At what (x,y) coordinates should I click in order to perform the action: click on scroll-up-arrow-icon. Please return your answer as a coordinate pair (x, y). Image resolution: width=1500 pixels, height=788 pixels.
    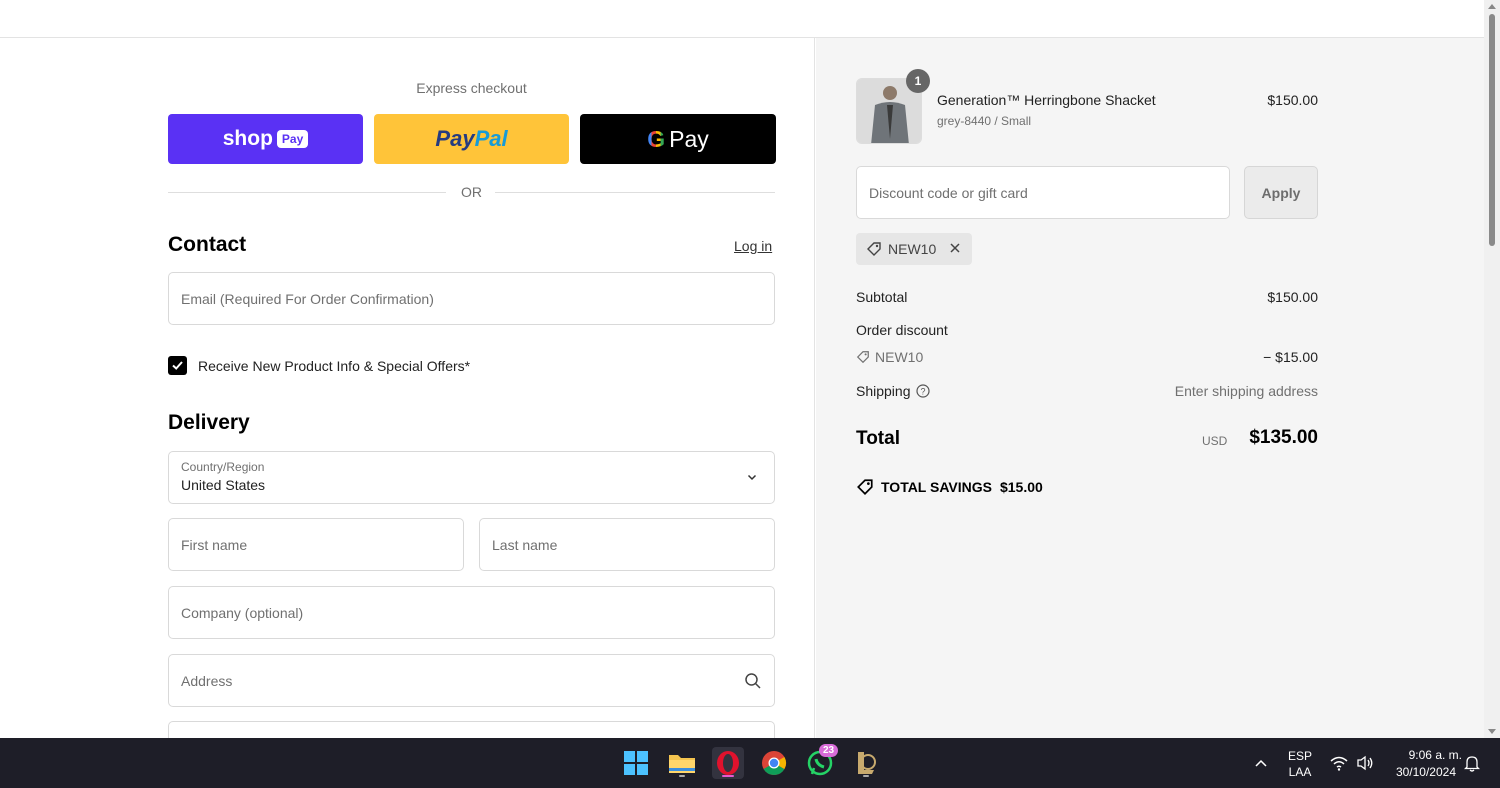
    Looking at the image, I should click on (1492, 6).